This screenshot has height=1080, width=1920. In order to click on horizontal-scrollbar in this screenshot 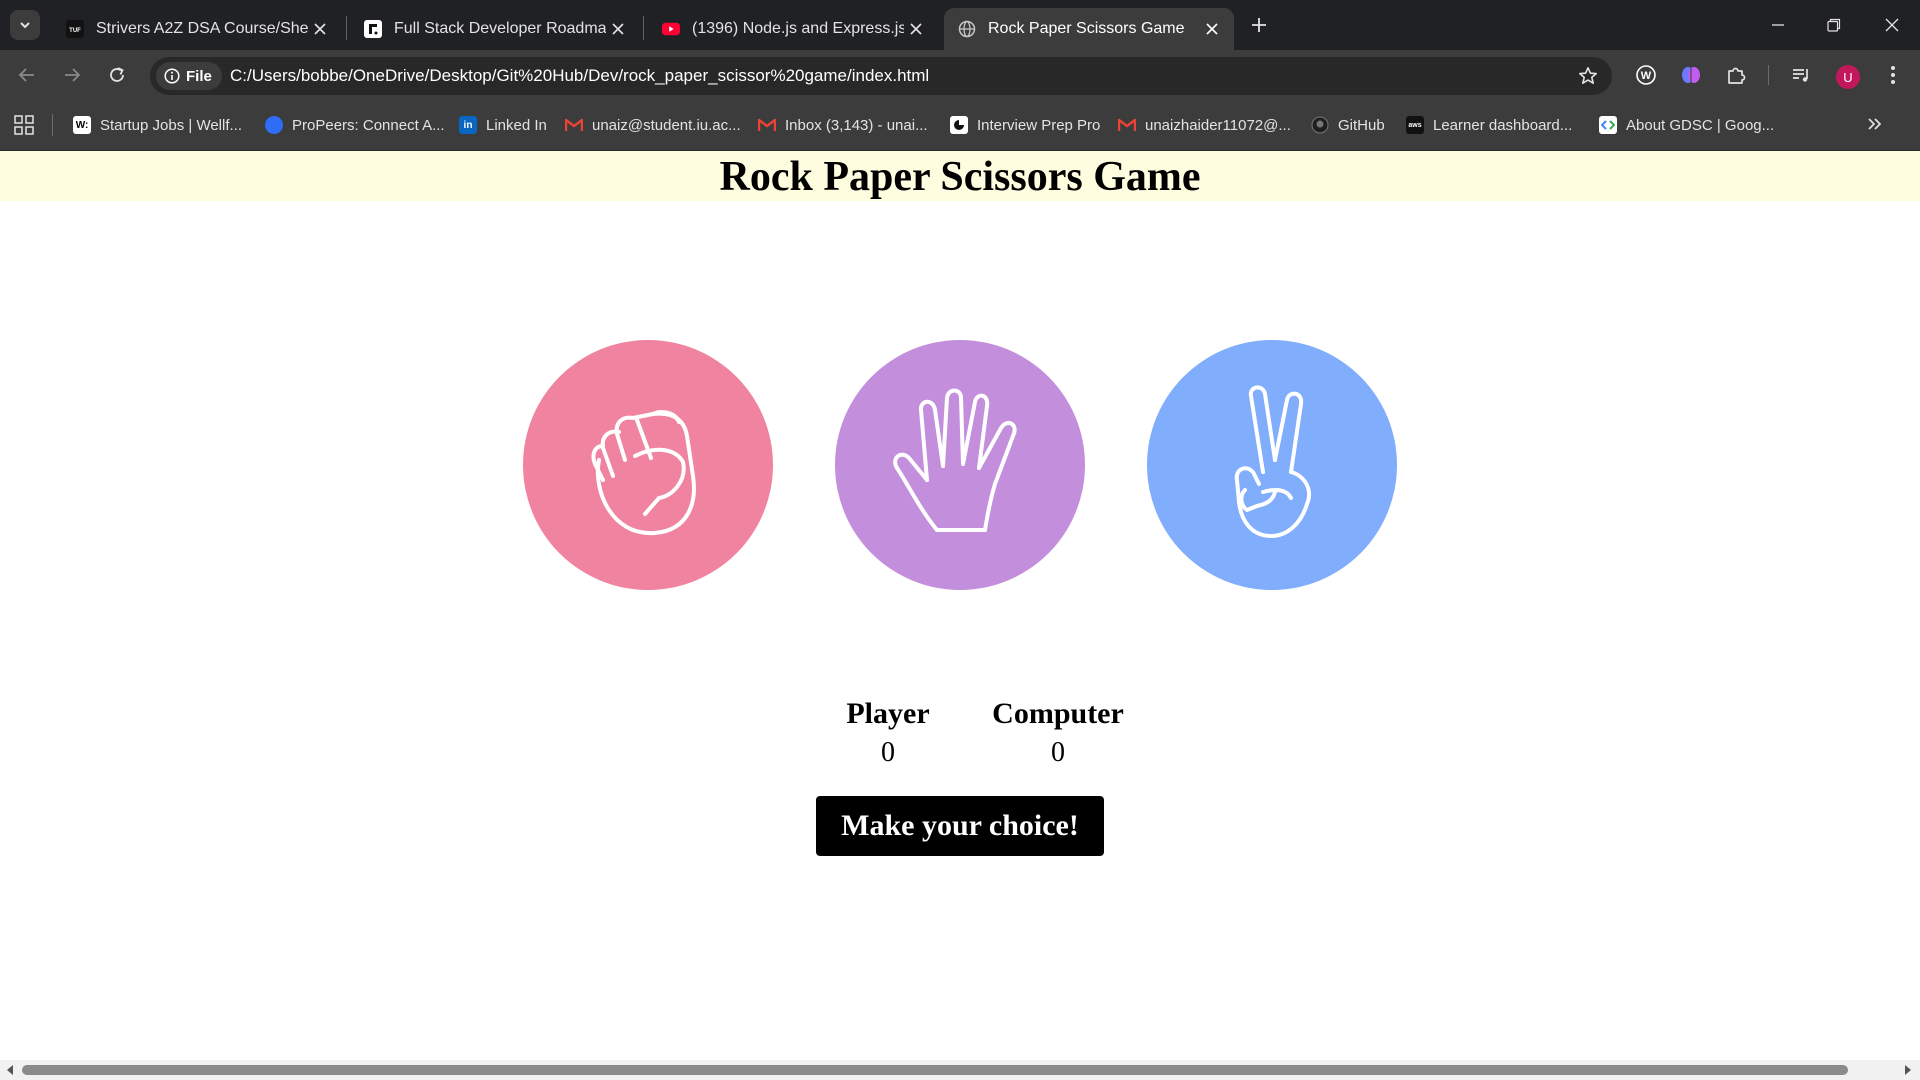, I will do `click(960, 1070)`.